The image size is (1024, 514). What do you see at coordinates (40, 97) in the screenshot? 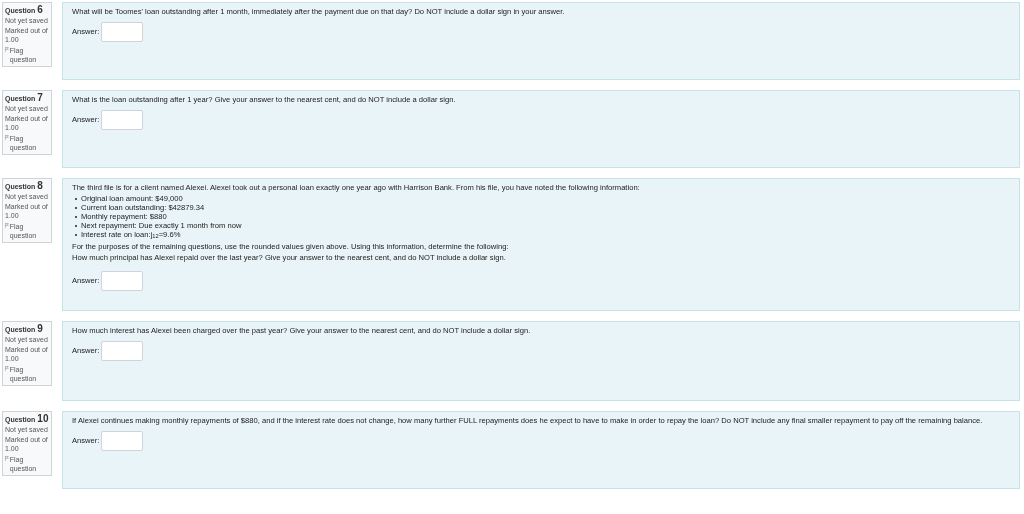
I see `question-number: 7` at bounding box center [40, 97].